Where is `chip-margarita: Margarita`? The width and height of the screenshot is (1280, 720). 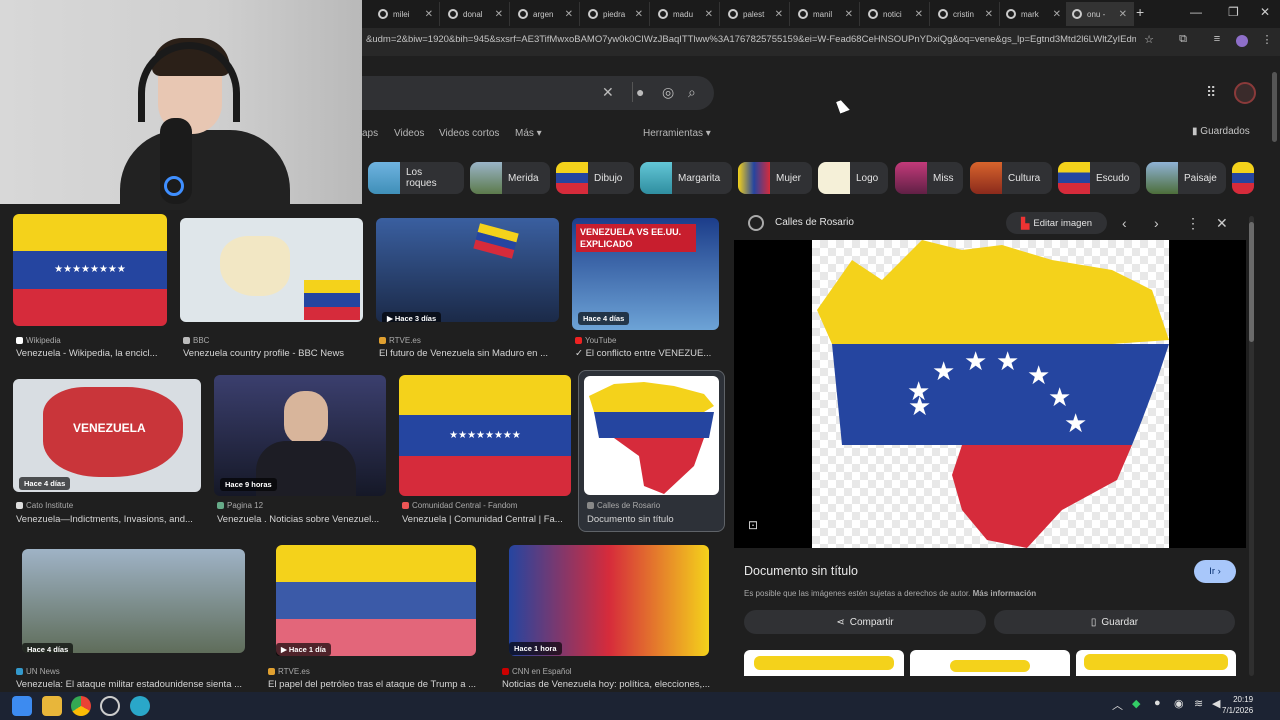 chip-margarita: Margarita is located at coordinates (686, 178).